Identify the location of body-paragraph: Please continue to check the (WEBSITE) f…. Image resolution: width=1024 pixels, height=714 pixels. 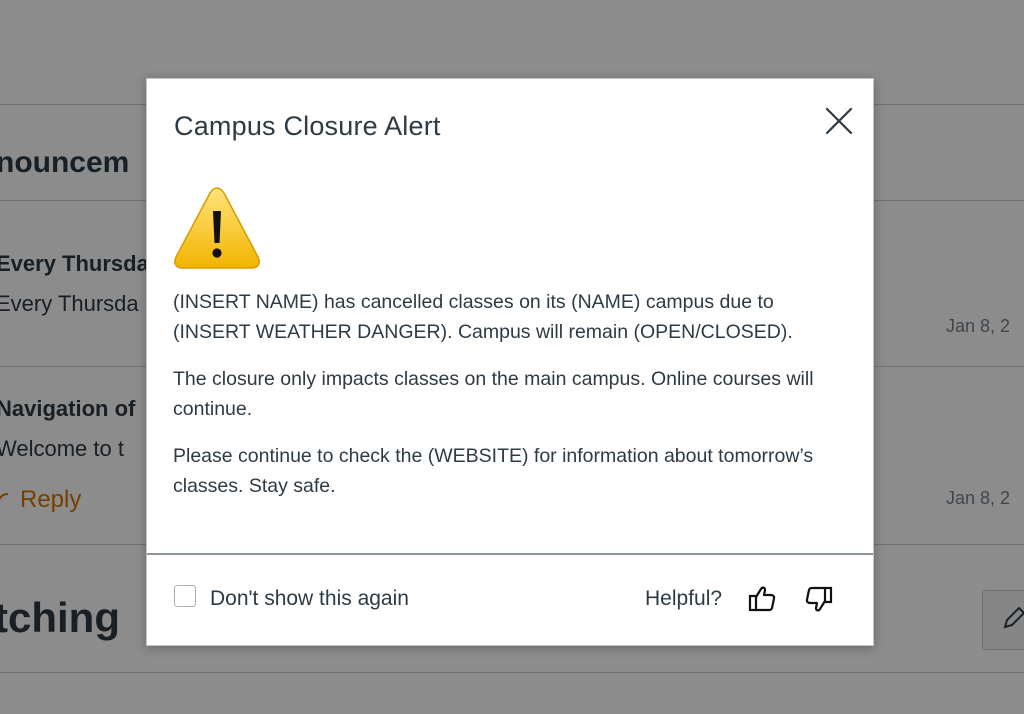
(493, 471).